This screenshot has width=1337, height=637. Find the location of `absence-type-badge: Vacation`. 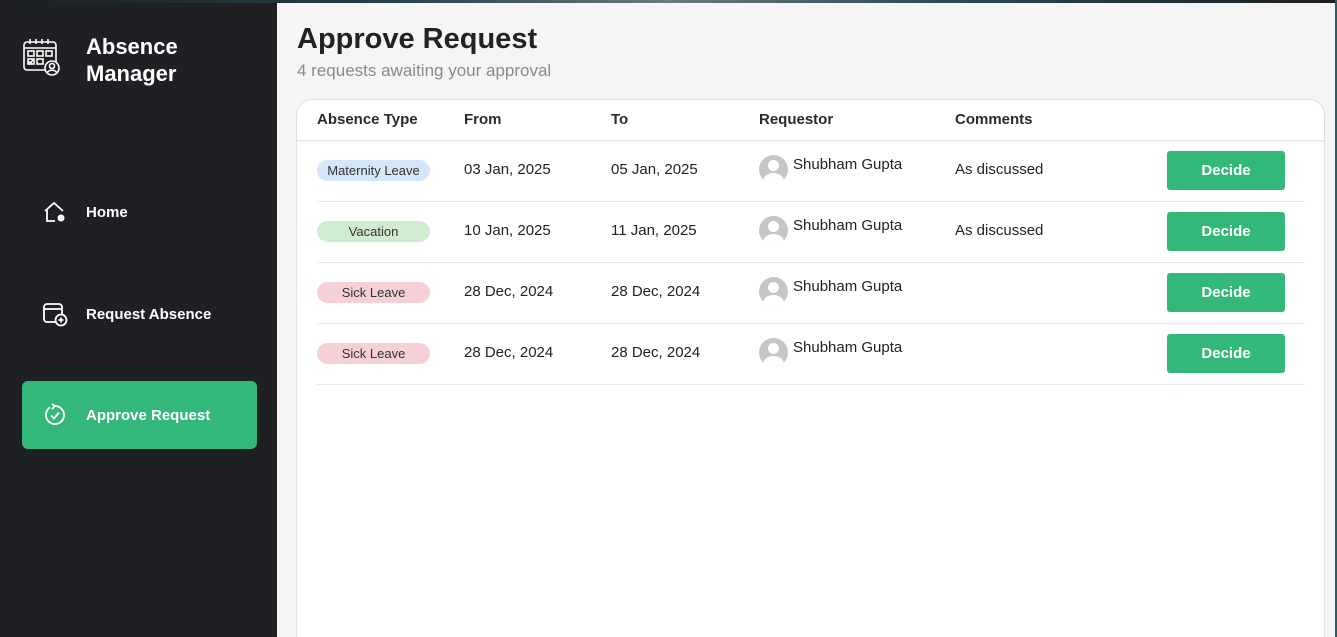

absence-type-badge: Vacation is located at coordinates (373, 231).